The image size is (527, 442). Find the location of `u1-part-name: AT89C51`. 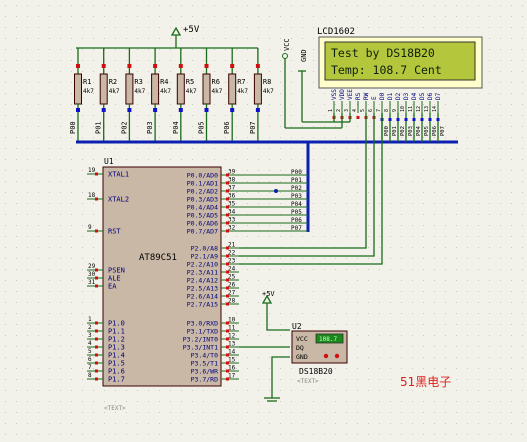

u1-part-name: AT89C51 is located at coordinates (158, 258).